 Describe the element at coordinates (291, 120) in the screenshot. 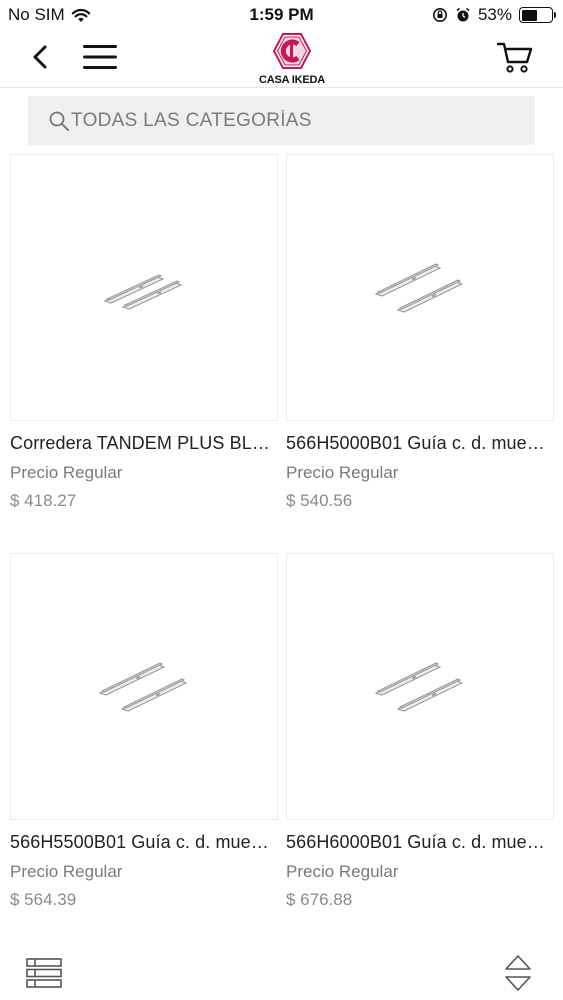

I see `search-input` at that location.